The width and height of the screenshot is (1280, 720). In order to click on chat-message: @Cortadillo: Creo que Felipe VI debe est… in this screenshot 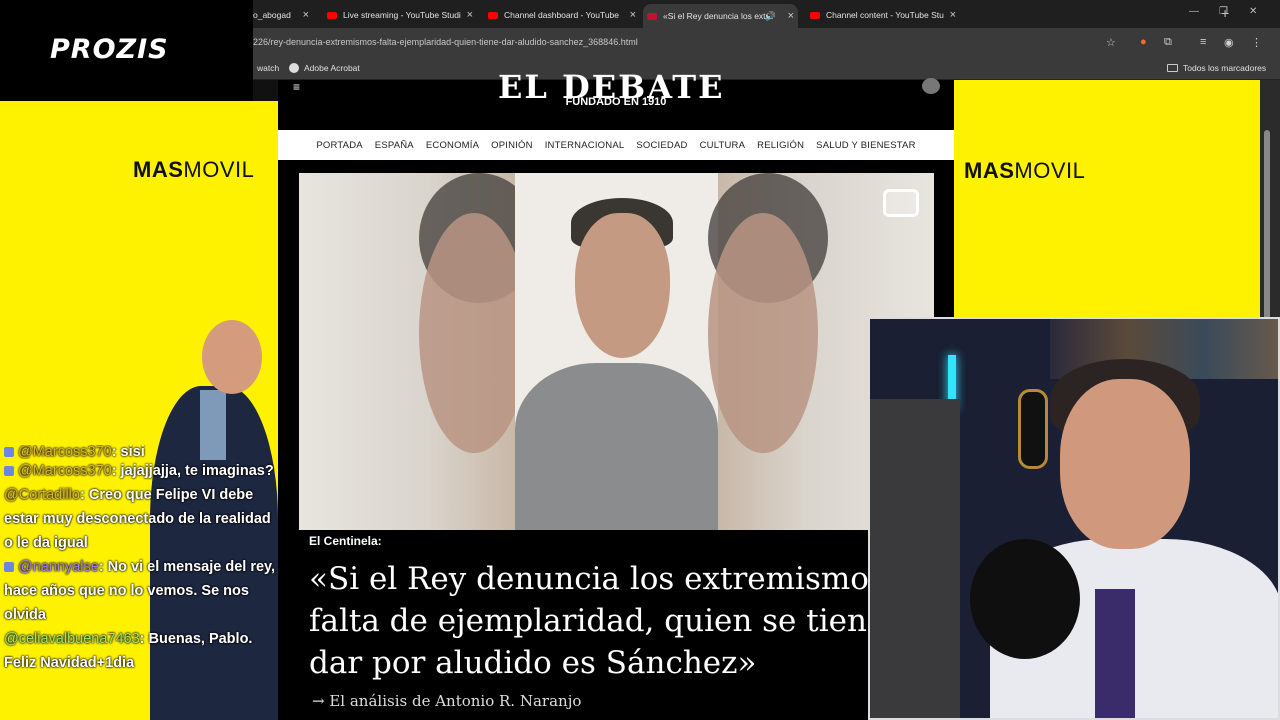, I will do `click(139, 519)`.